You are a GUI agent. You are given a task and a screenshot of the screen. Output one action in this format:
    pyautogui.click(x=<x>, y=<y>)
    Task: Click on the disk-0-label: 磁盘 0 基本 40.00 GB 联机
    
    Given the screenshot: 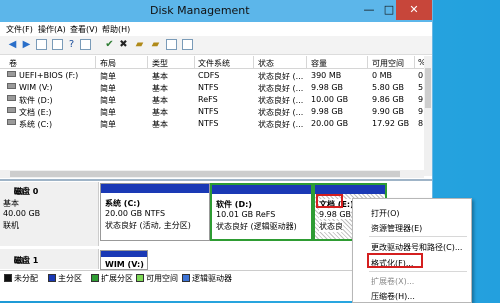 What is the action you would take?
    pyautogui.click(x=49, y=214)
    